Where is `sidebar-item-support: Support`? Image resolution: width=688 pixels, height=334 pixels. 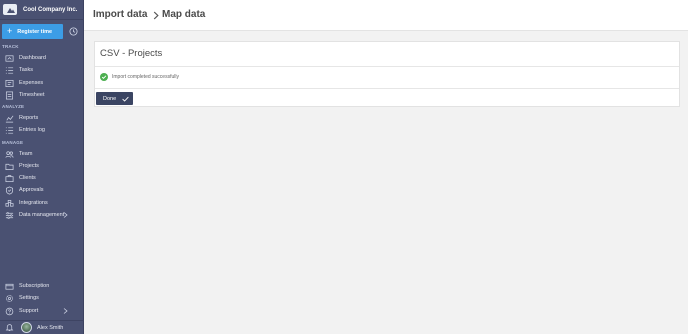
sidebar-item-support: Support is located at coordinates (42, 311).